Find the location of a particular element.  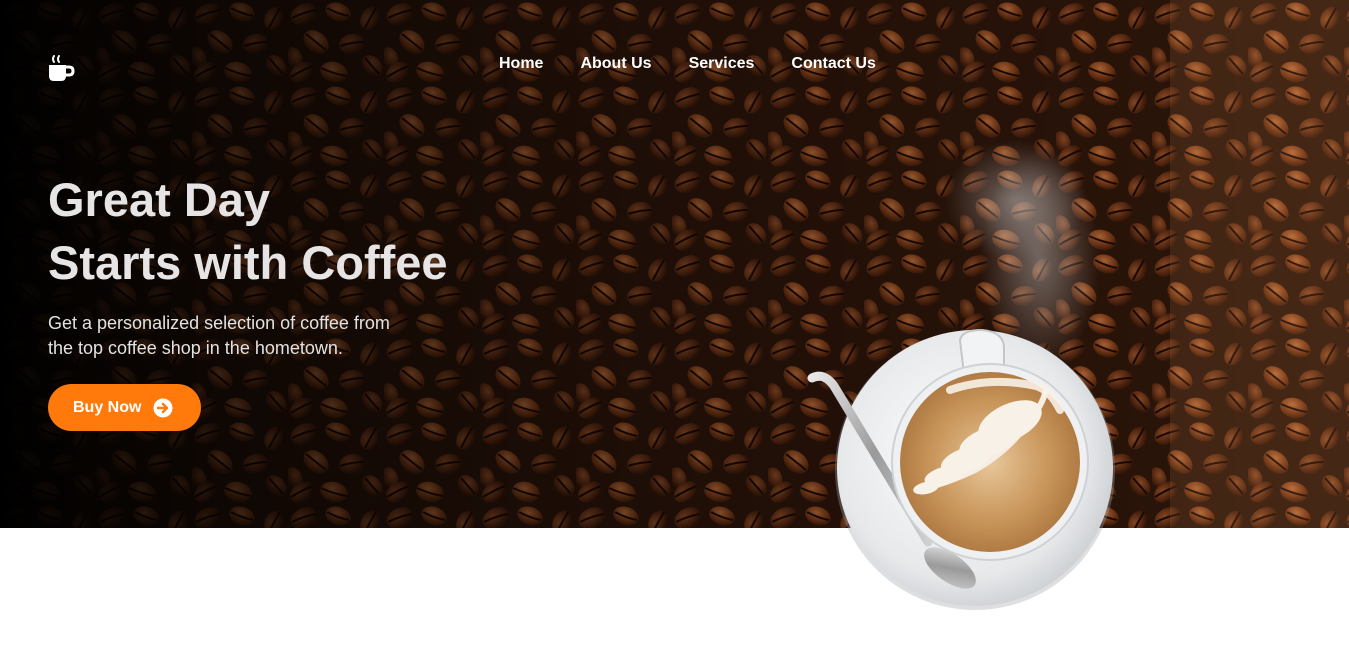

nav-services-link: Services is located at coordinates (722, 64).